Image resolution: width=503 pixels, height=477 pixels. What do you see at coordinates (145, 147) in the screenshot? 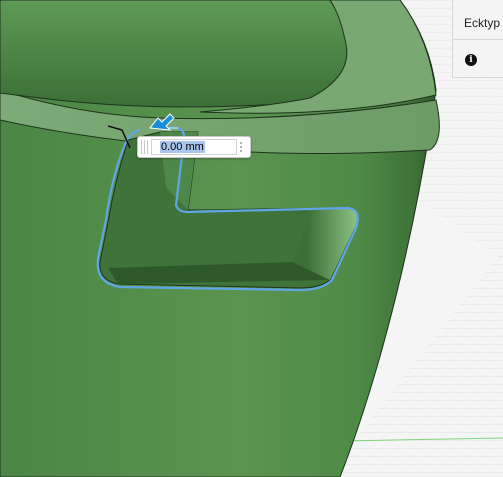
I see `drag-handle-icon` at bounding box center [145, 147].